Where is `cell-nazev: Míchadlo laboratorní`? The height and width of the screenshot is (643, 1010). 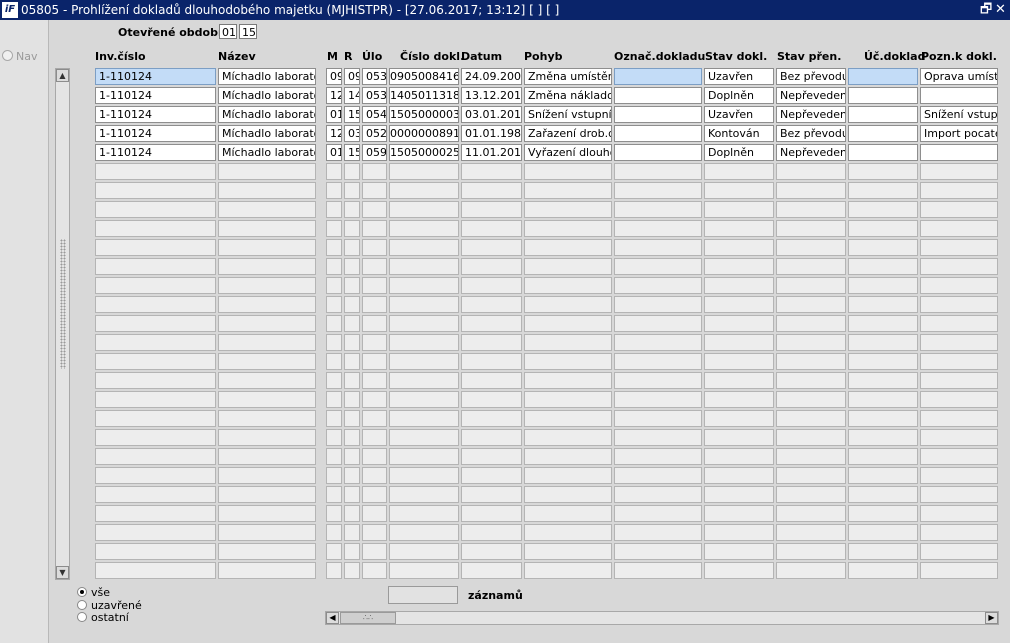 cell-nazev: Míchadlo laboratorní is located at coordinates (267, 152).